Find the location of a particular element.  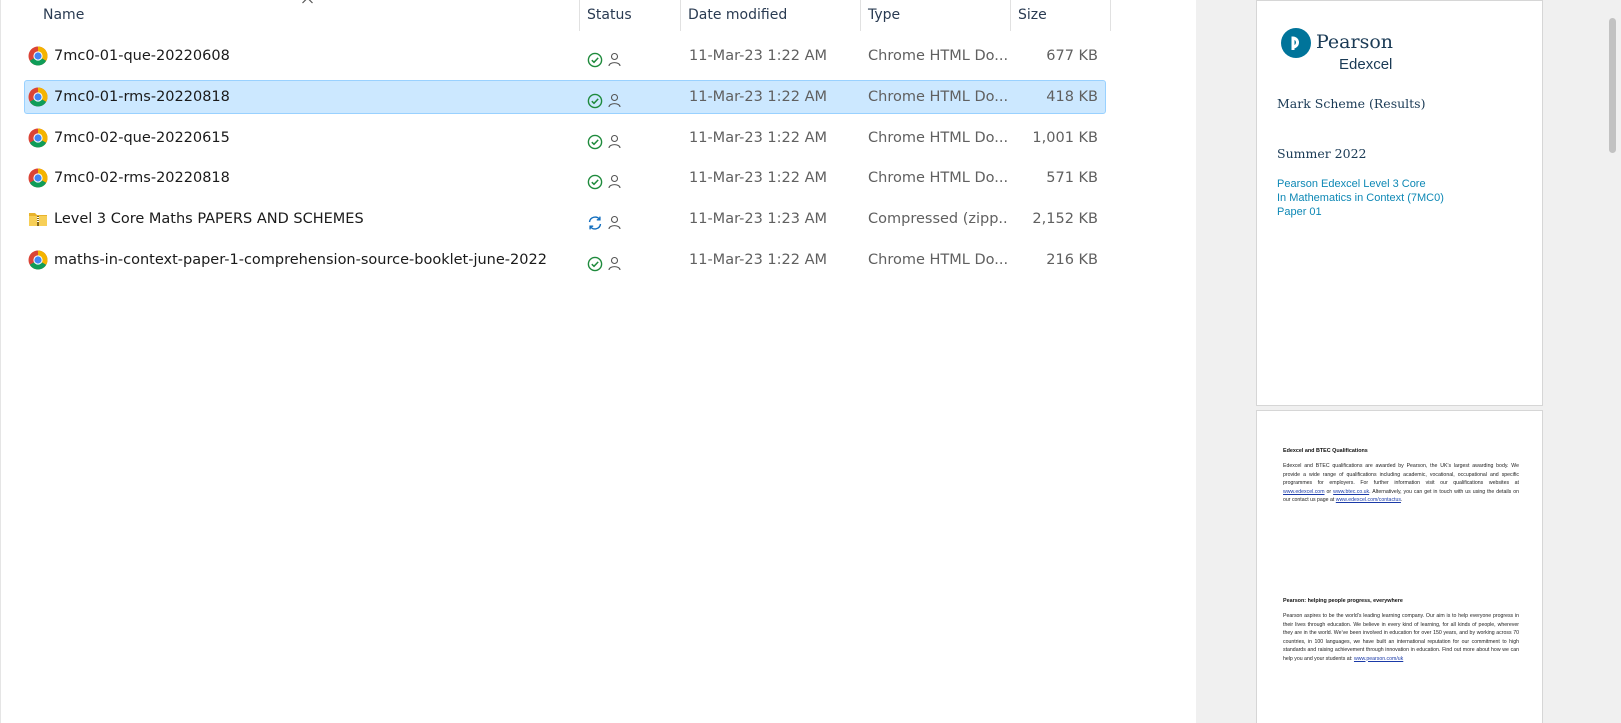

column-header-name-label: Name is located at coordinates (64, 15).